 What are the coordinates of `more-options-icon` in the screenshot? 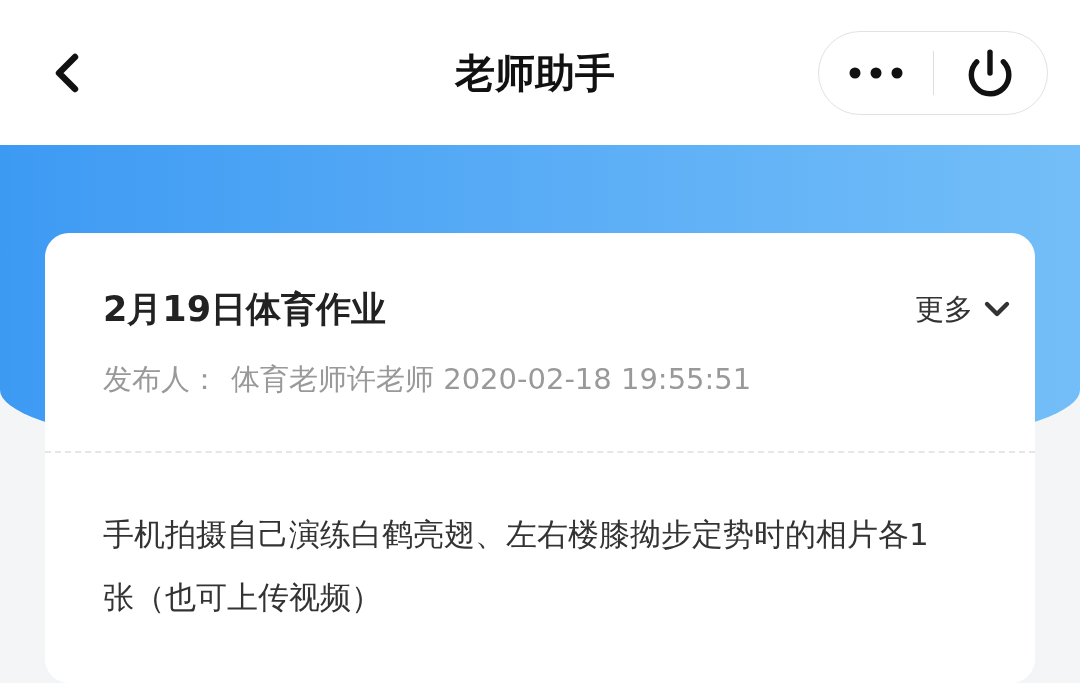 It's located at (875, 72).